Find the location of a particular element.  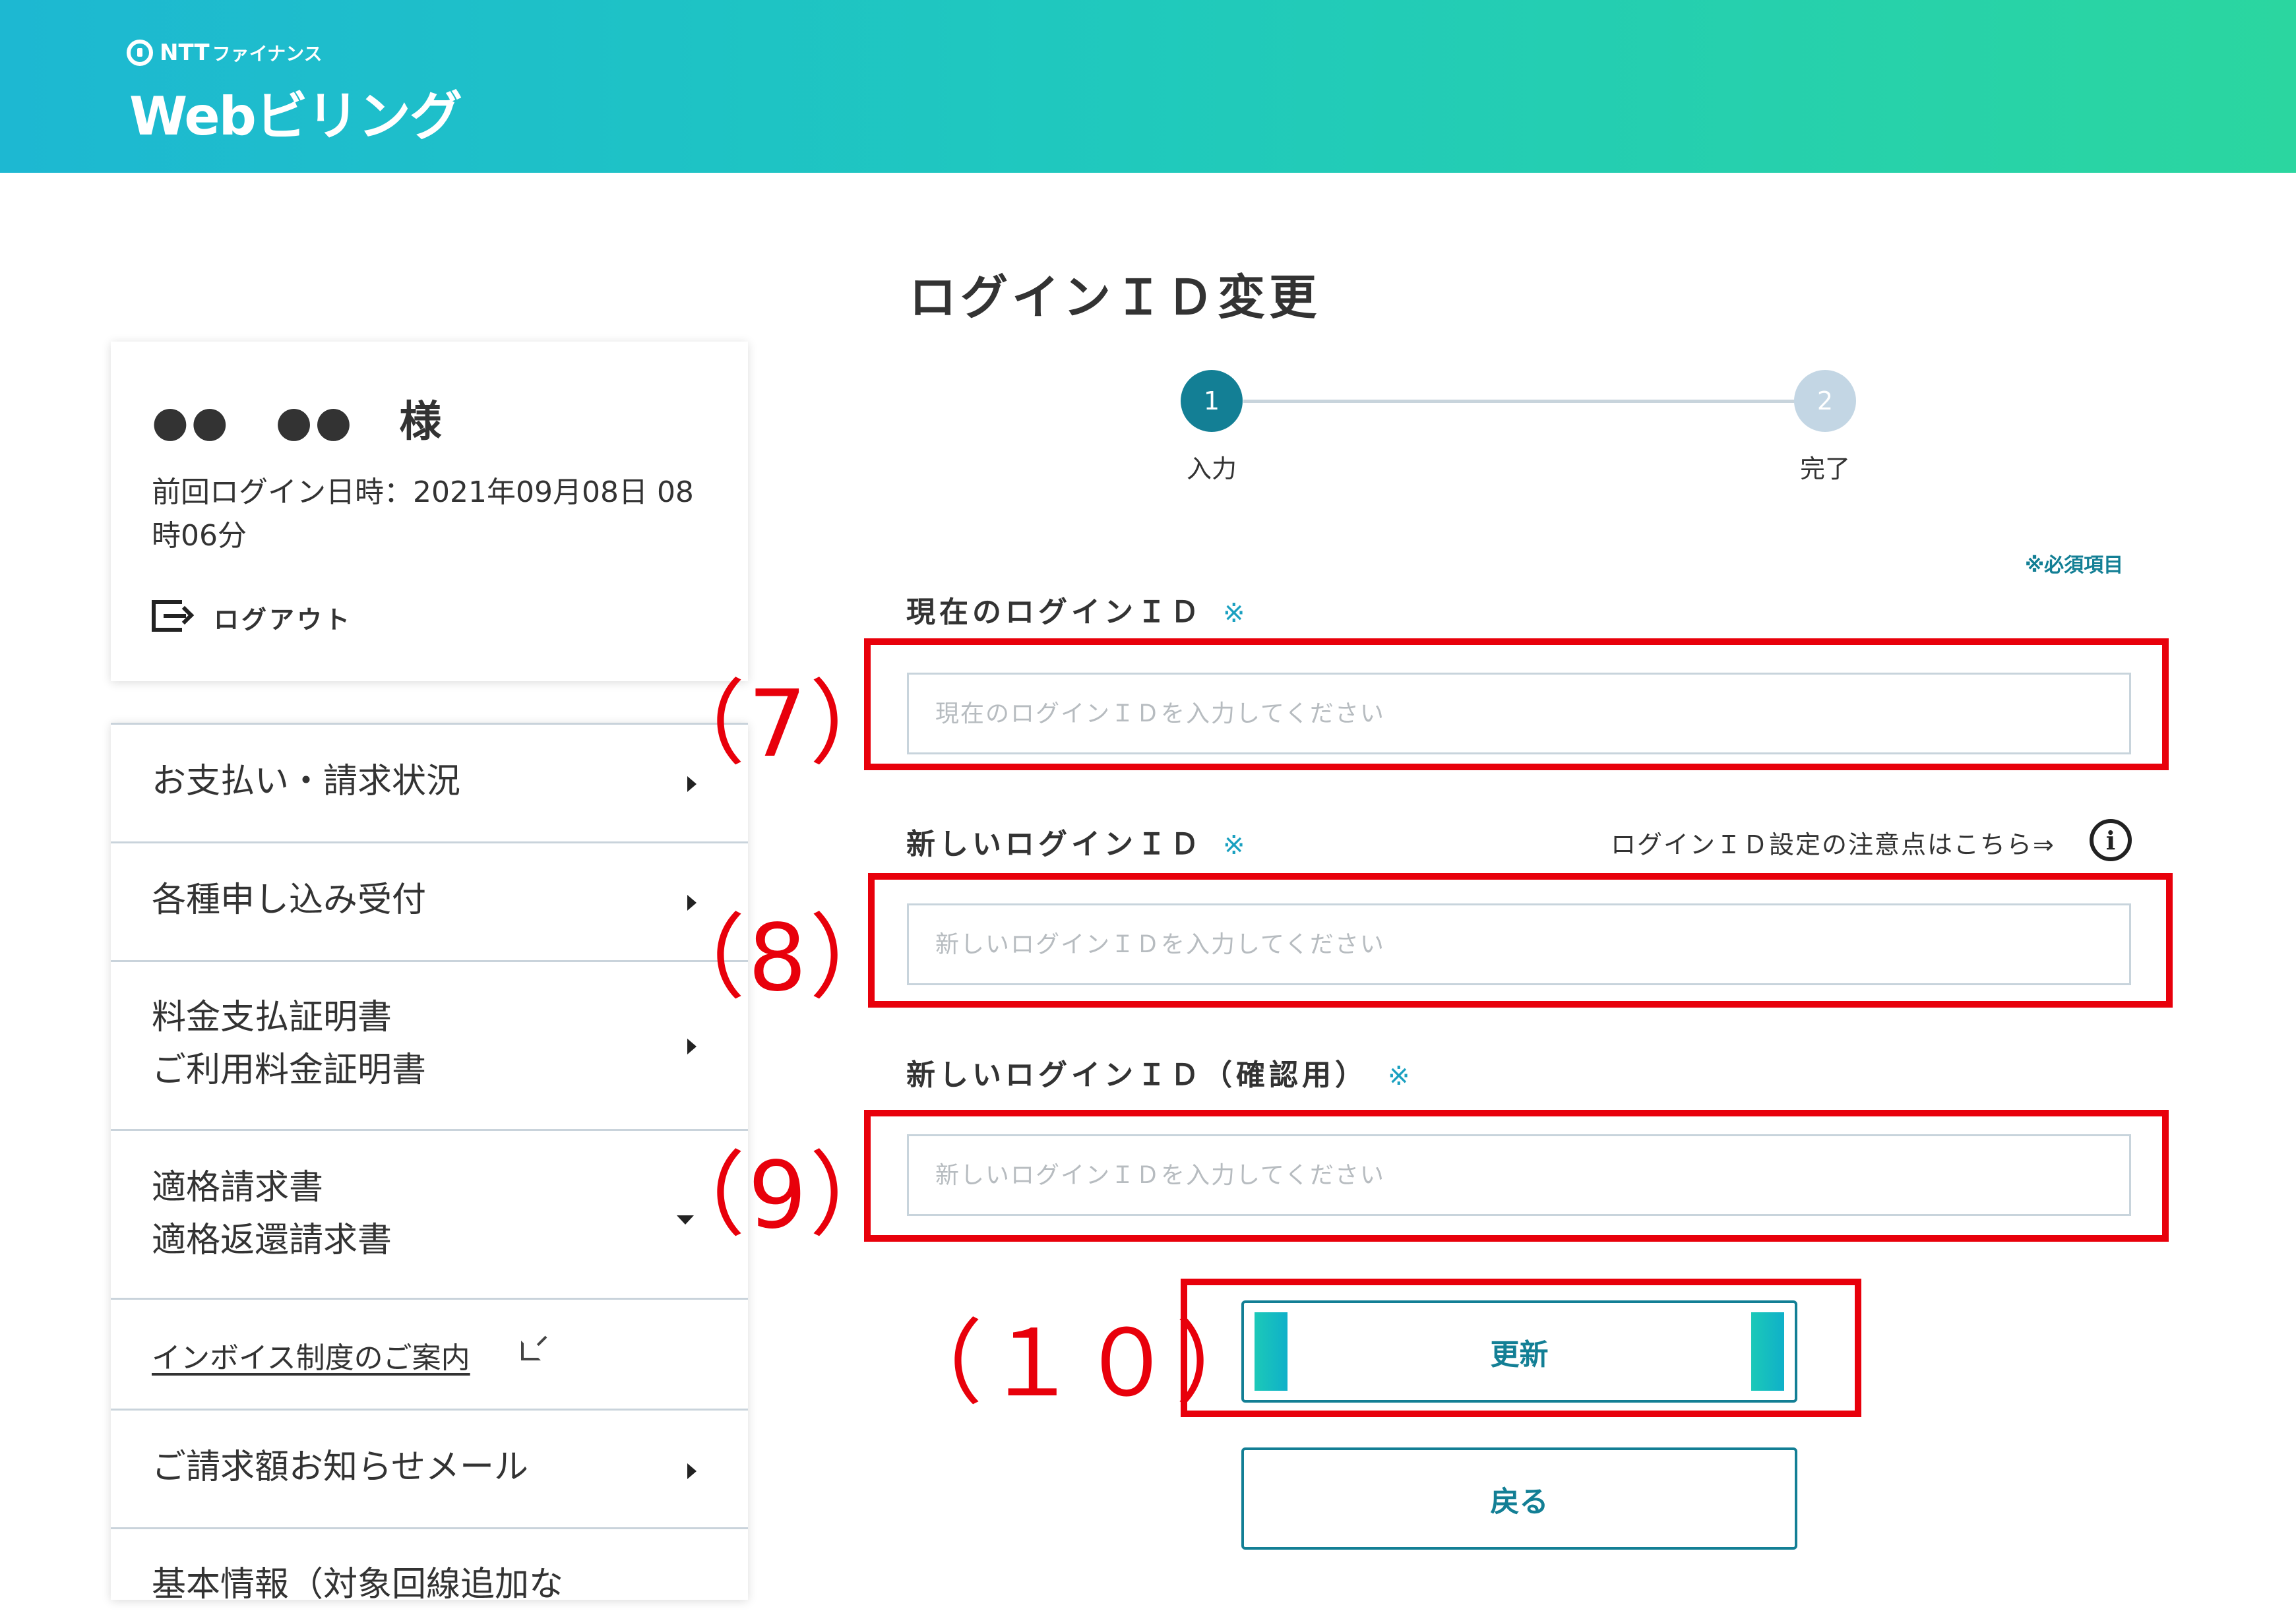

confirm-login-id-input is located at coordinates (1519, 1175).